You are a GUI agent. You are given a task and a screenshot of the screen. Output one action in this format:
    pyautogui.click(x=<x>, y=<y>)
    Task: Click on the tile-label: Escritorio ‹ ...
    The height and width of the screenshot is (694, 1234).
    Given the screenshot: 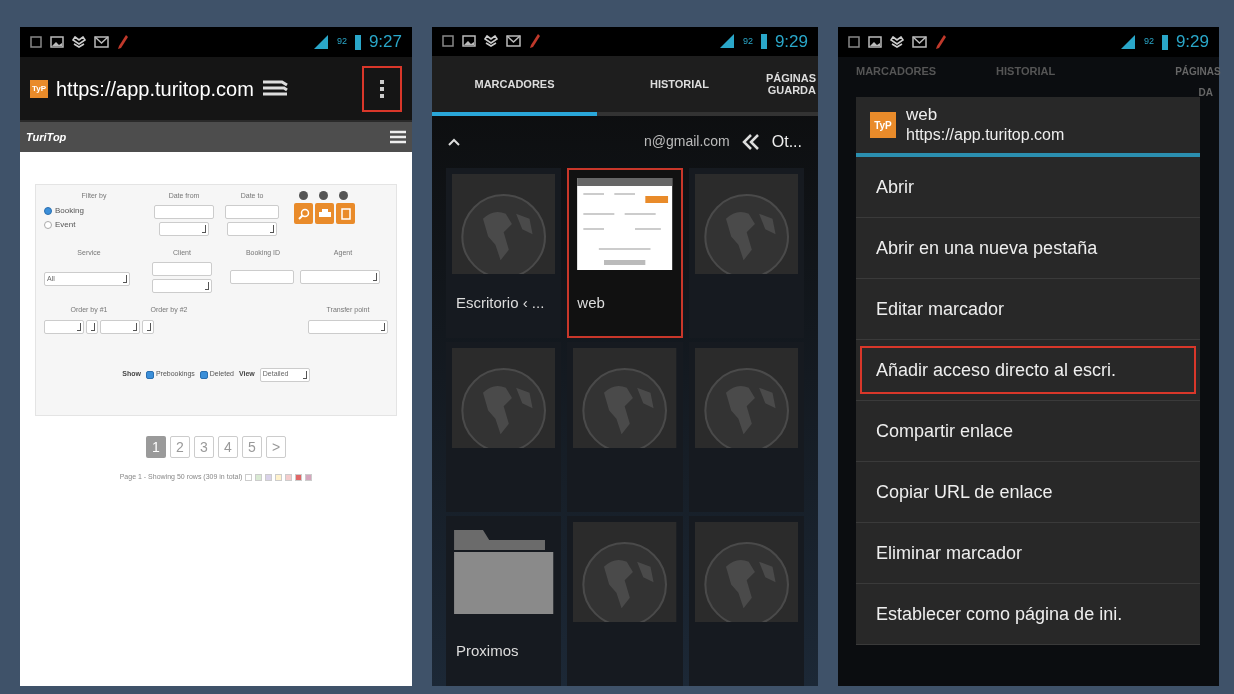 What is the action you would take?
    pyautogui.click(x=500, y=303)
    